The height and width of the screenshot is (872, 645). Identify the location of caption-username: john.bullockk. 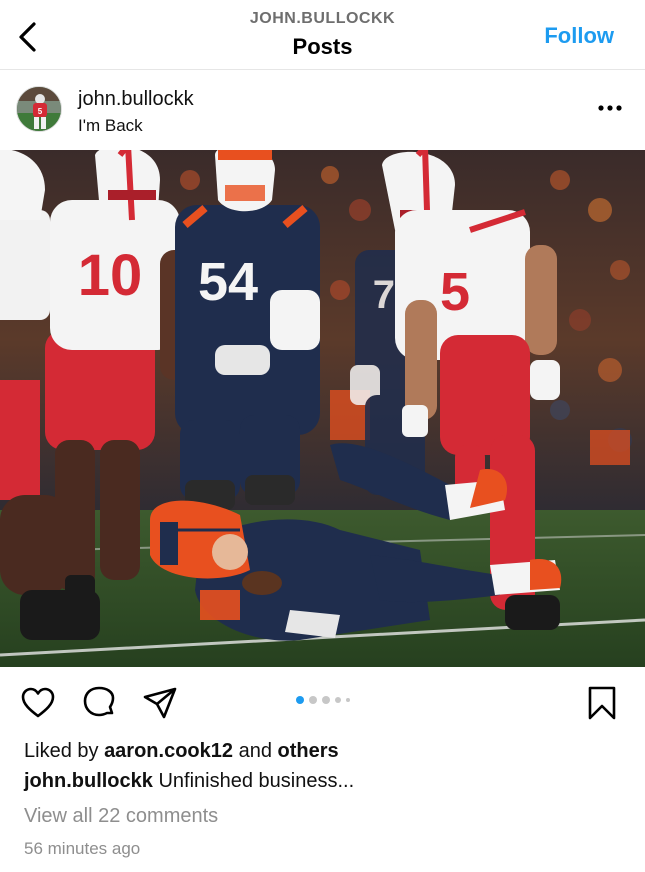
(88, 781).